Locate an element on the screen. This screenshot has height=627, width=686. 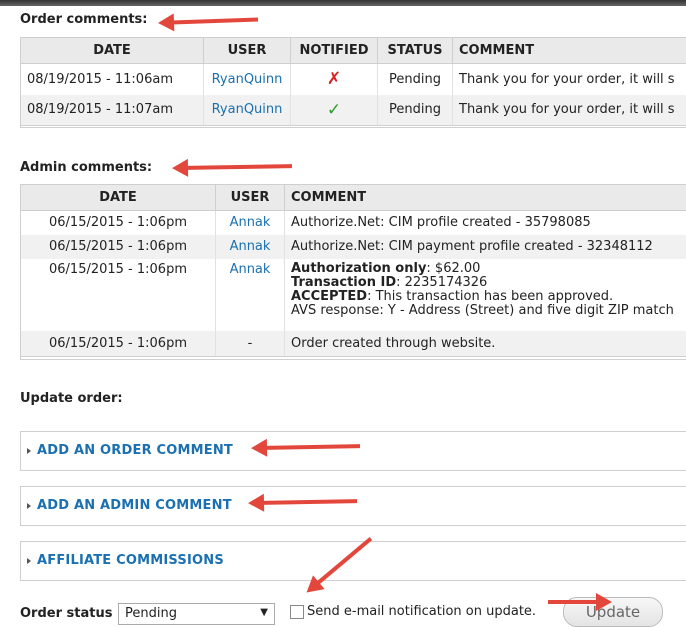
txn-line: Transaction ID: 2235174326 is located at coordinates (488, 283).